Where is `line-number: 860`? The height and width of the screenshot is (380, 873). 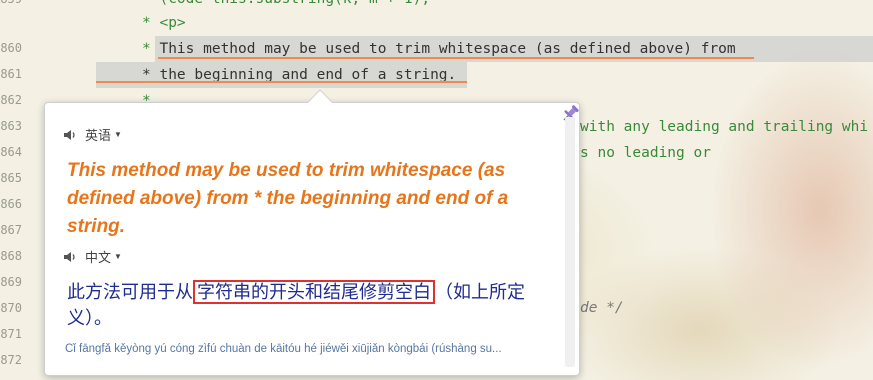
line-number: 860 is located at coordinates (11, 48).